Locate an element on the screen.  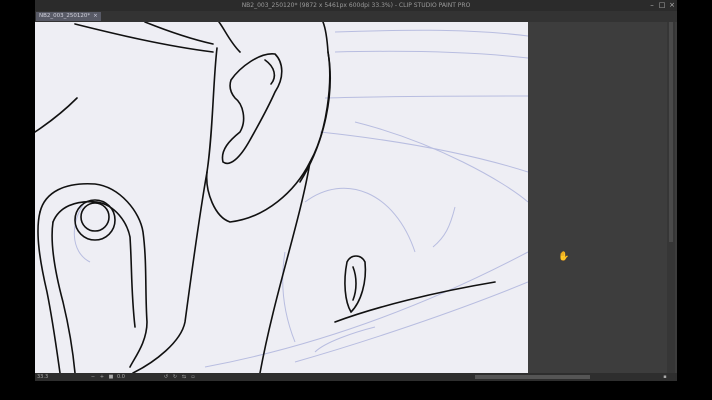
vertical-scrollbar is located at coordinates (671, 197).